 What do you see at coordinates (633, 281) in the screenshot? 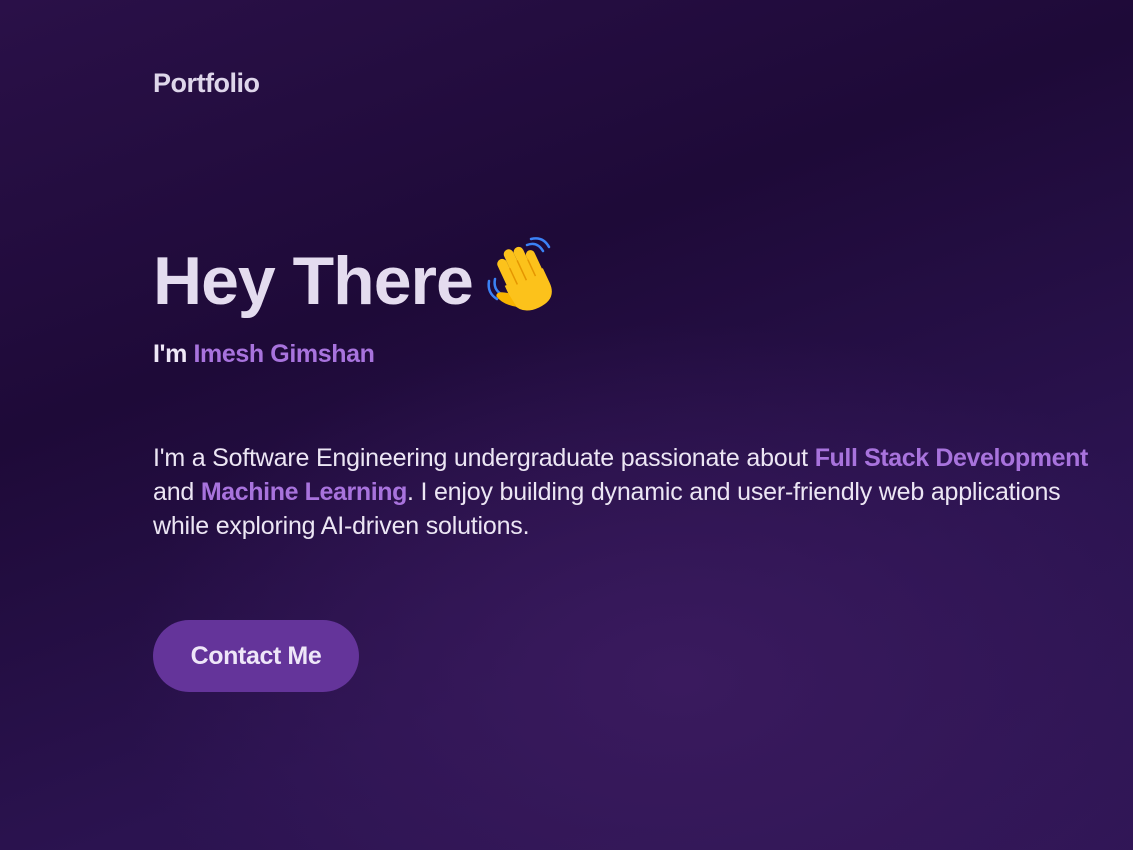
I see `hero-greeting: Hey There` at bounding box center [633, 281].